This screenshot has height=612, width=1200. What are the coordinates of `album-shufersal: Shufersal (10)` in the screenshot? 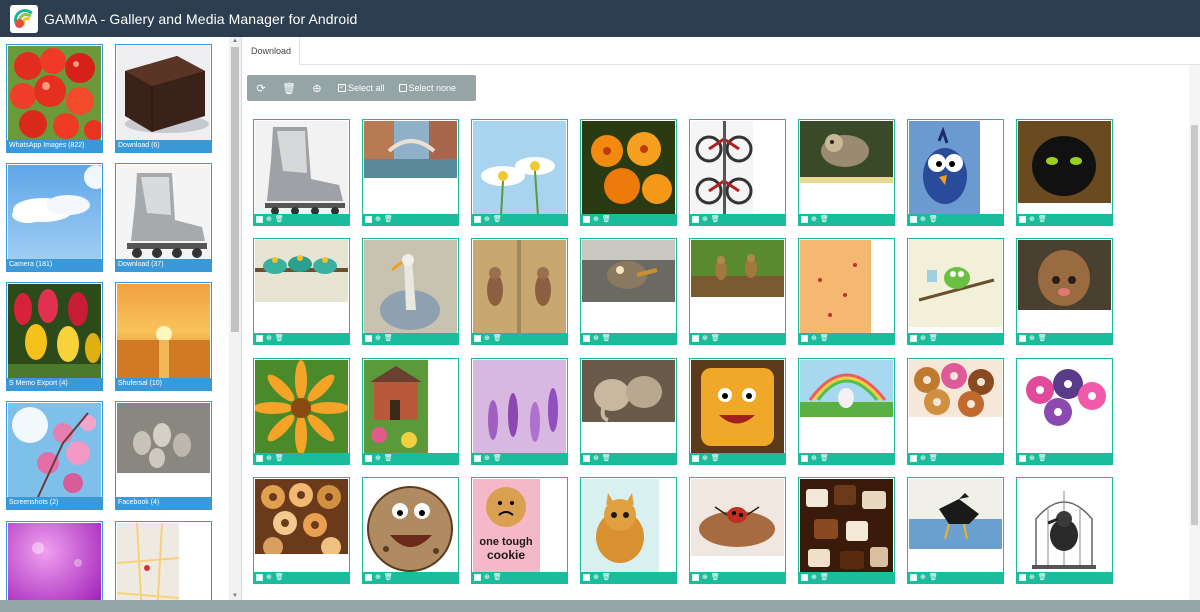 It's located at (163, 336).